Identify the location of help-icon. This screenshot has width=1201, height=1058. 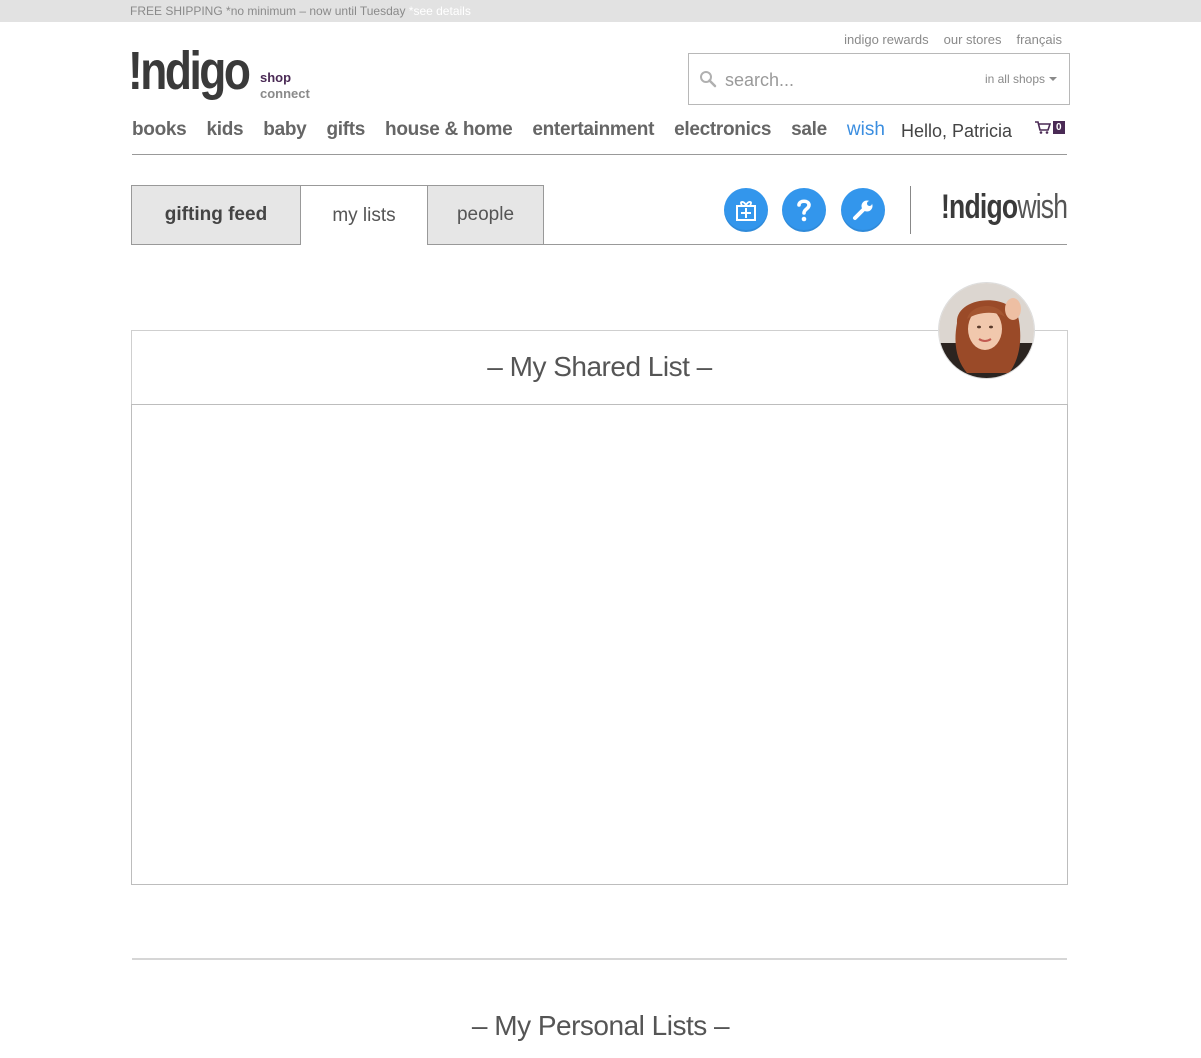
(804, 210).